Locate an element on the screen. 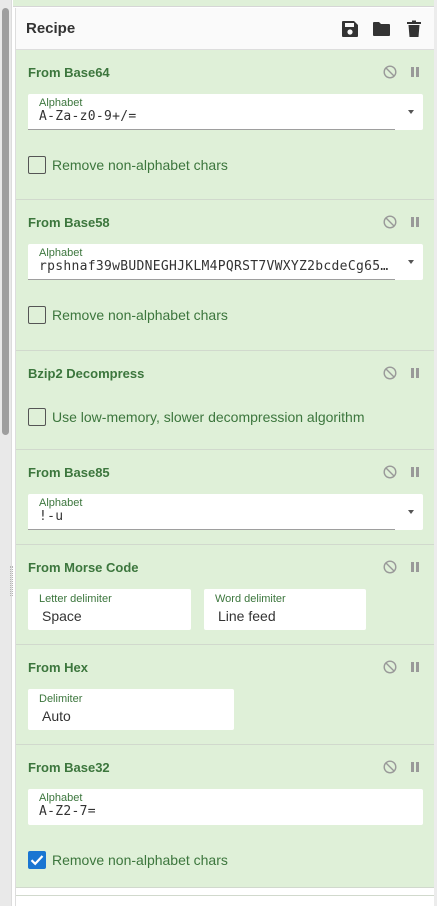 The height and width of the screenshot is (906, 437). alphabet-select: Alphabet !-u is located at coordinates (225, 512).